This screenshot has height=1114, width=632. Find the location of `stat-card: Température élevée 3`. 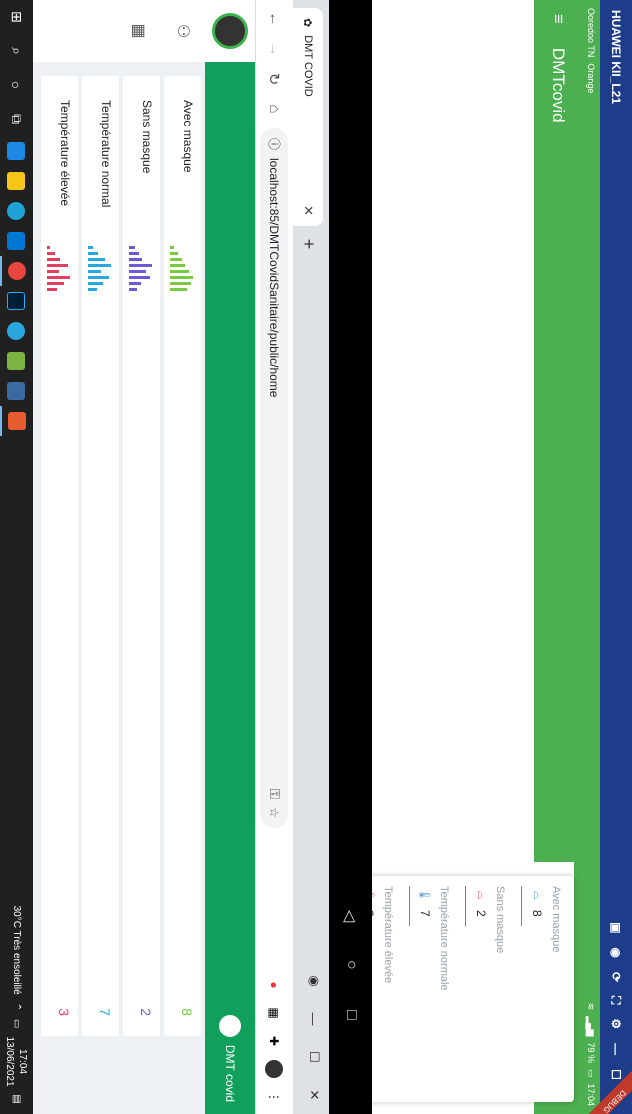

stat-card: Température élevée 3 is located at coordinates (59, 556).